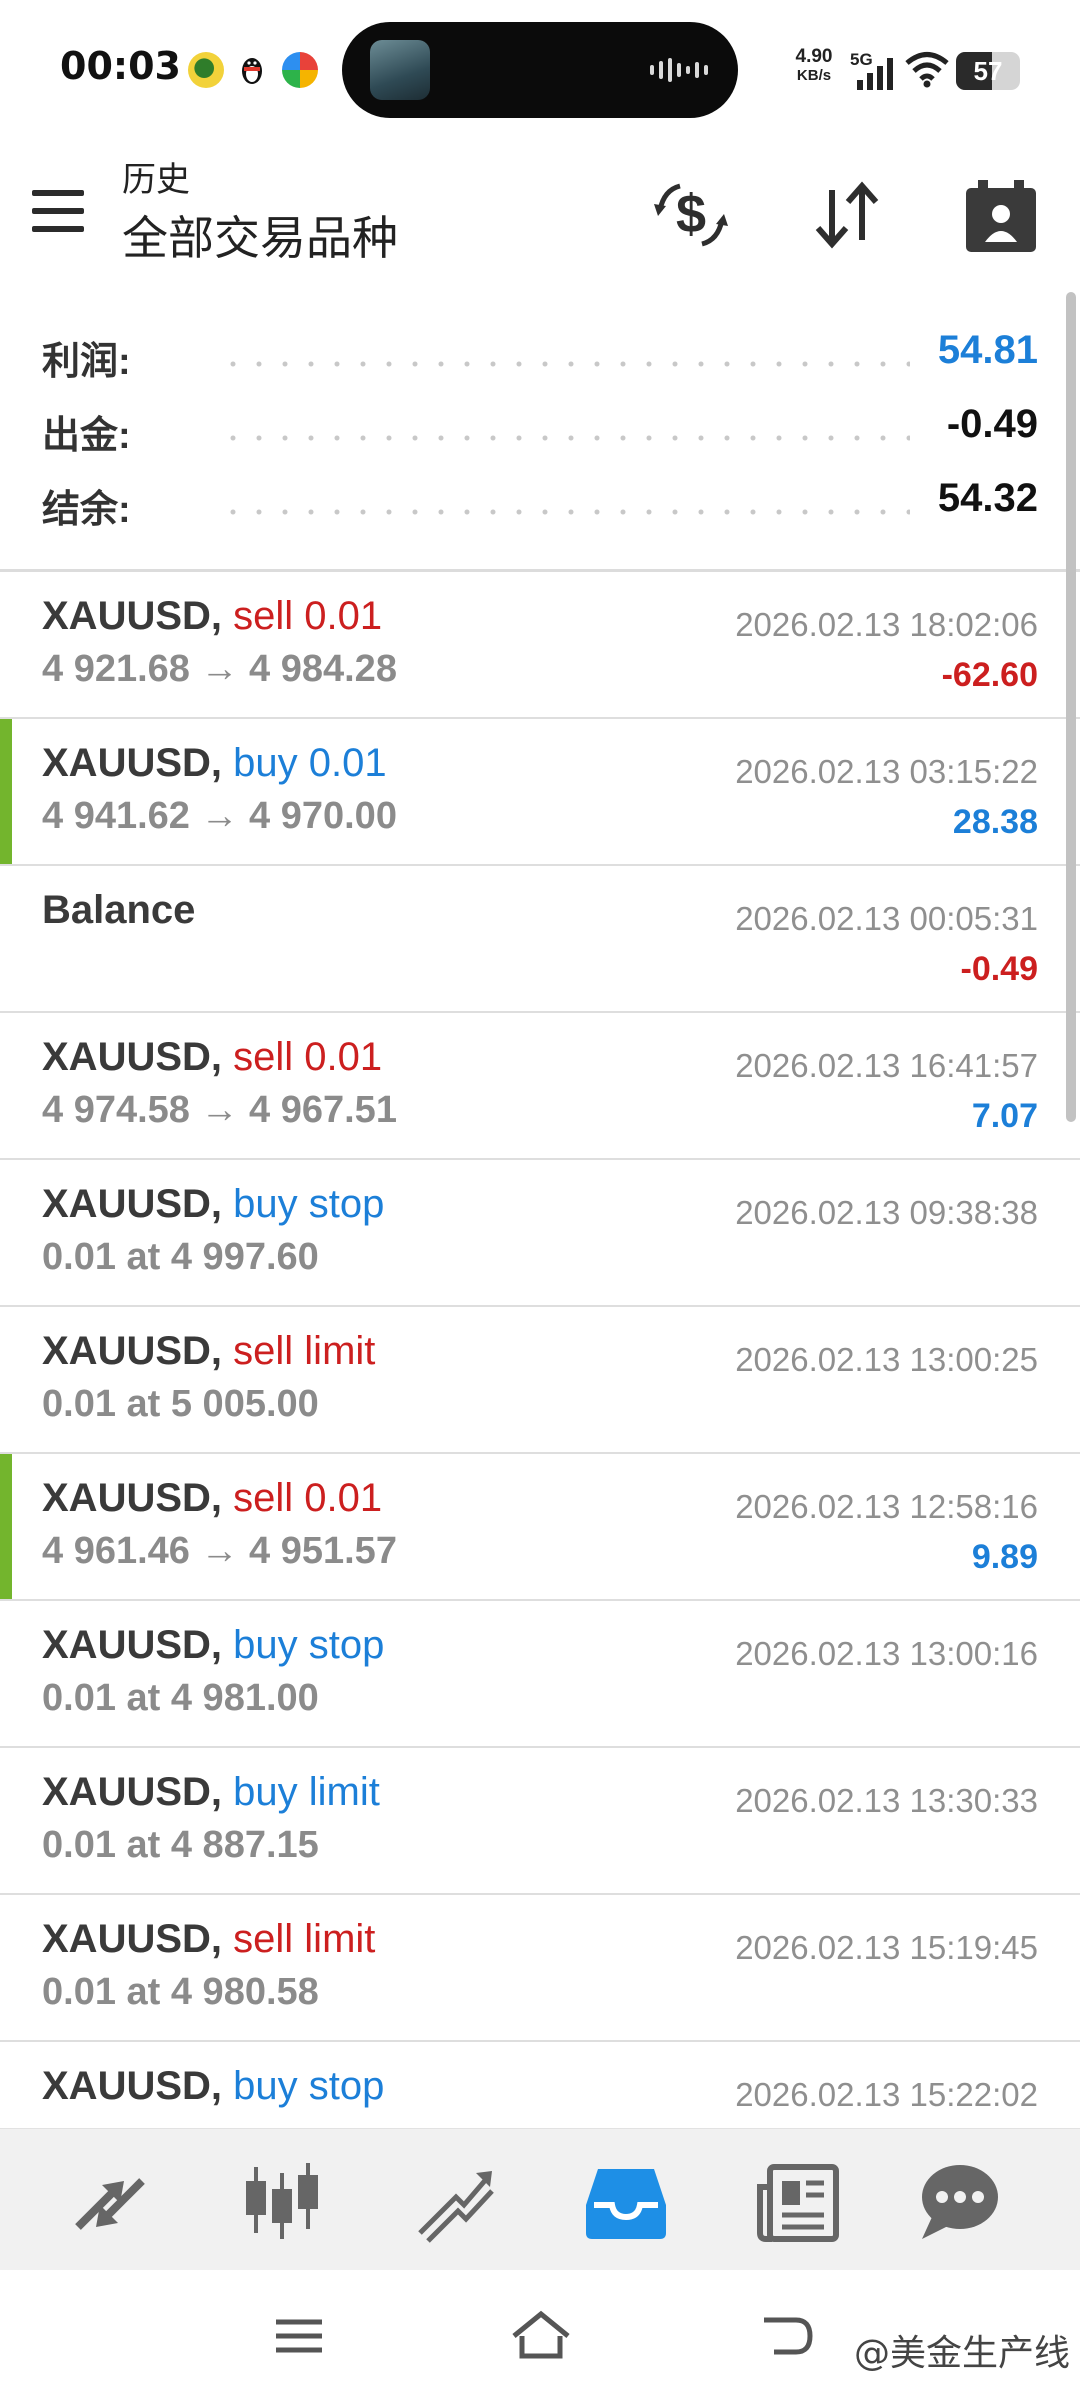 The width and height of the screenshot is (1080, 2400). Describe the element at coordinates (1001, 215) in the screenshot. I see `calendar-person-icon` at that location.